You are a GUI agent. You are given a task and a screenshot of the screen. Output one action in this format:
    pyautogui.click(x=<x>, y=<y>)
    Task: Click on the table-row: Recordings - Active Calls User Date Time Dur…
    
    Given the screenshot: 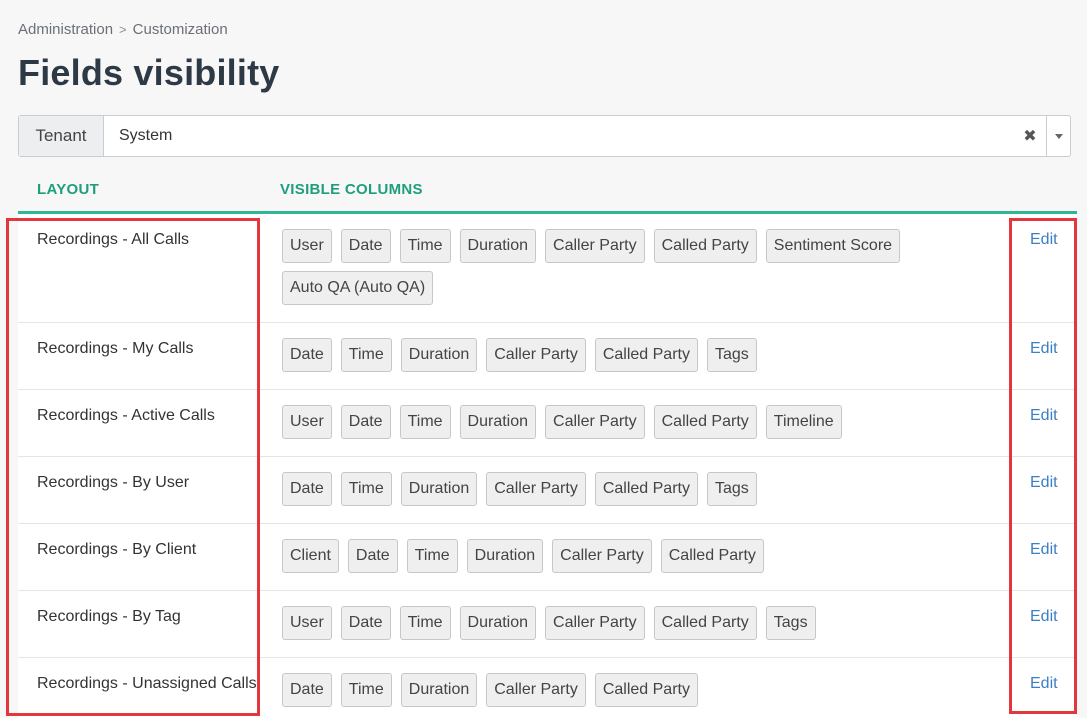 What is the action you would take?
    pyautogui.click(x=547, y=423)
    